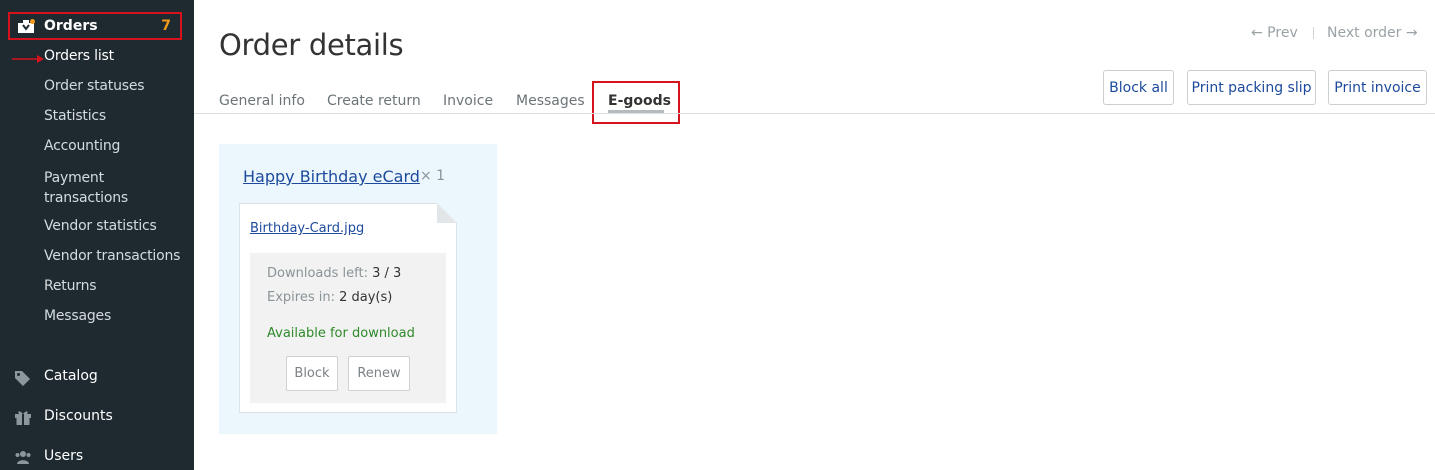 The width and height of the screenshot is (1435, 470). I want to click on tags-icon, so click(22, 378).